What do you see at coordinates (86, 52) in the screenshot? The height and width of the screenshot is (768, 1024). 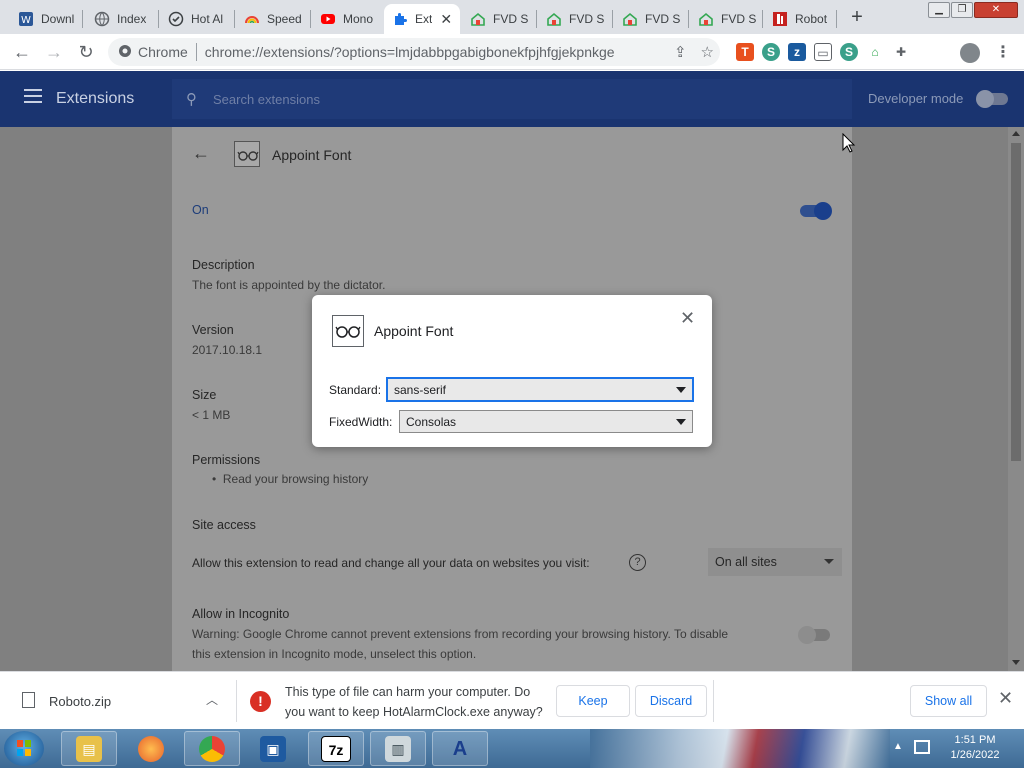 I see `reload-button: ↻` at bounding box center [86, 52].